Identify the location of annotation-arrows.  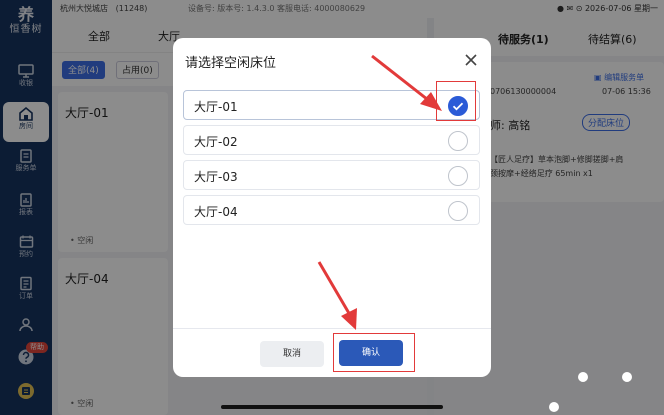
(379, 192).